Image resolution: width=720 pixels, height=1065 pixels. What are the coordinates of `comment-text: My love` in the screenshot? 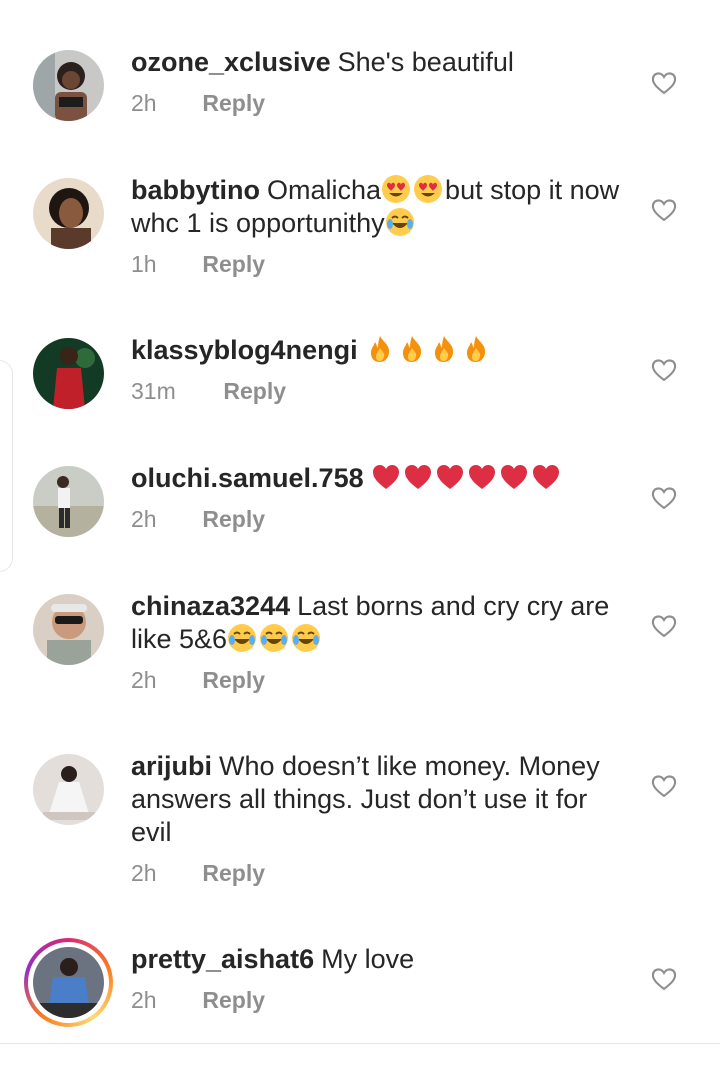 It's located at (368, 959).